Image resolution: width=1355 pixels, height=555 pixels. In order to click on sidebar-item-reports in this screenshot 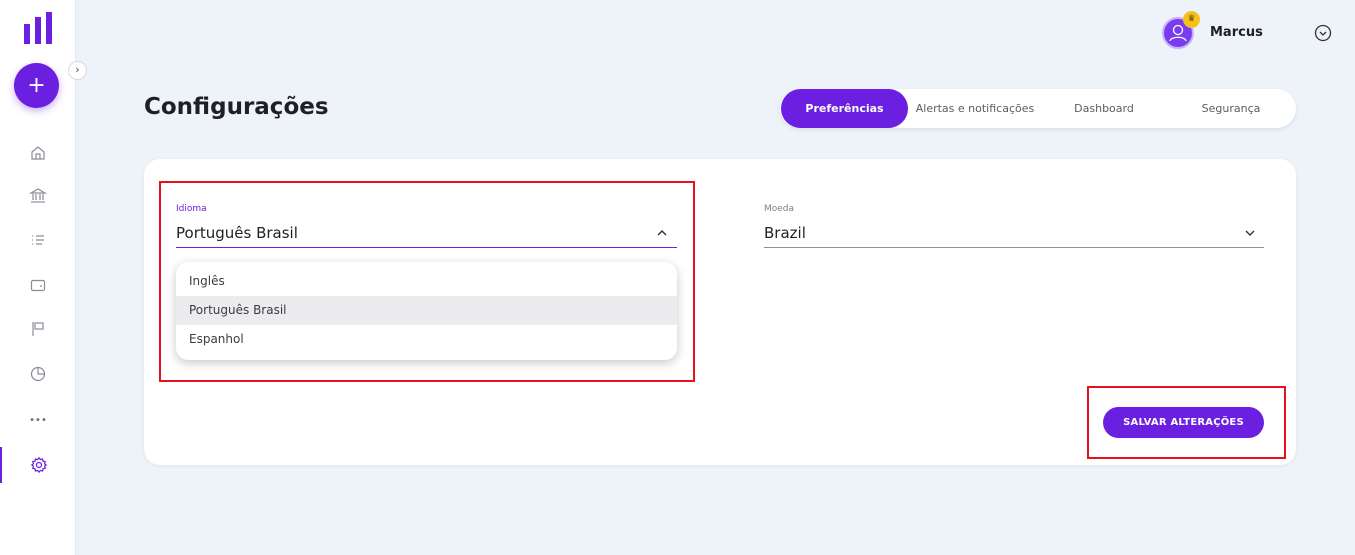, I will do `click(38, 374)`.